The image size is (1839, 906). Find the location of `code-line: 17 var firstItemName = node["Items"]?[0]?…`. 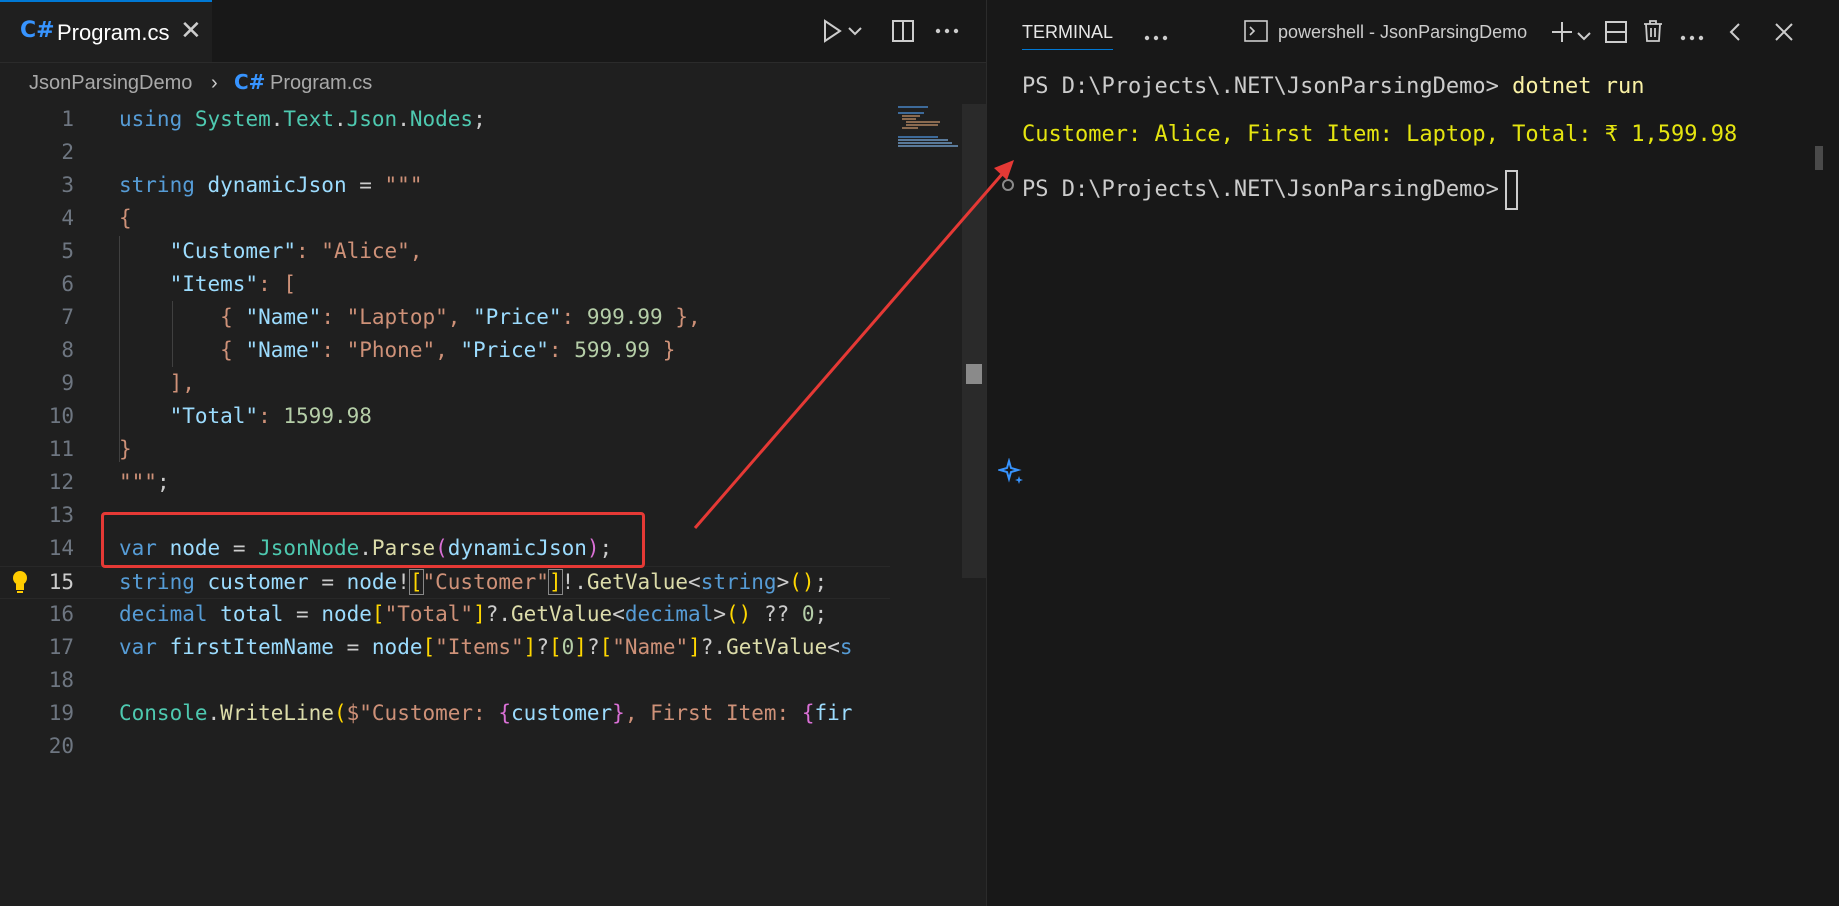

code-line: 17 var firstItemName = node["Items"]?[0]?… is located at coordinates (450, 647).